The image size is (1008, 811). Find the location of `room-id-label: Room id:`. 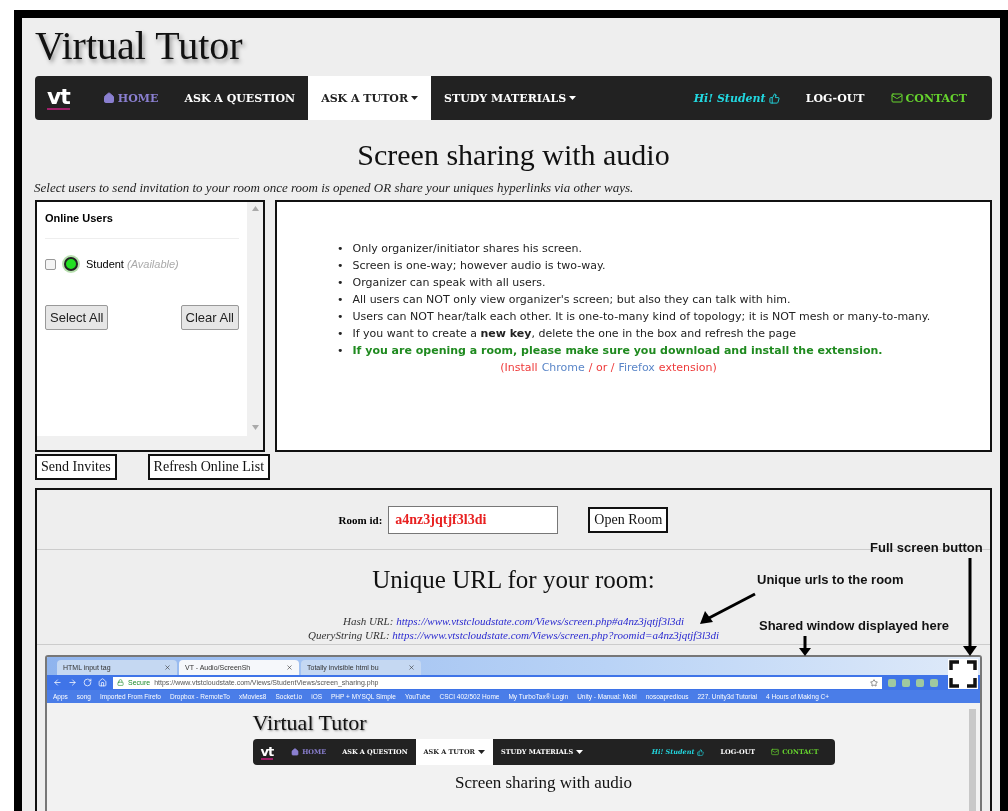

room-id-label: Room id: is located at coordinates (360, 519).